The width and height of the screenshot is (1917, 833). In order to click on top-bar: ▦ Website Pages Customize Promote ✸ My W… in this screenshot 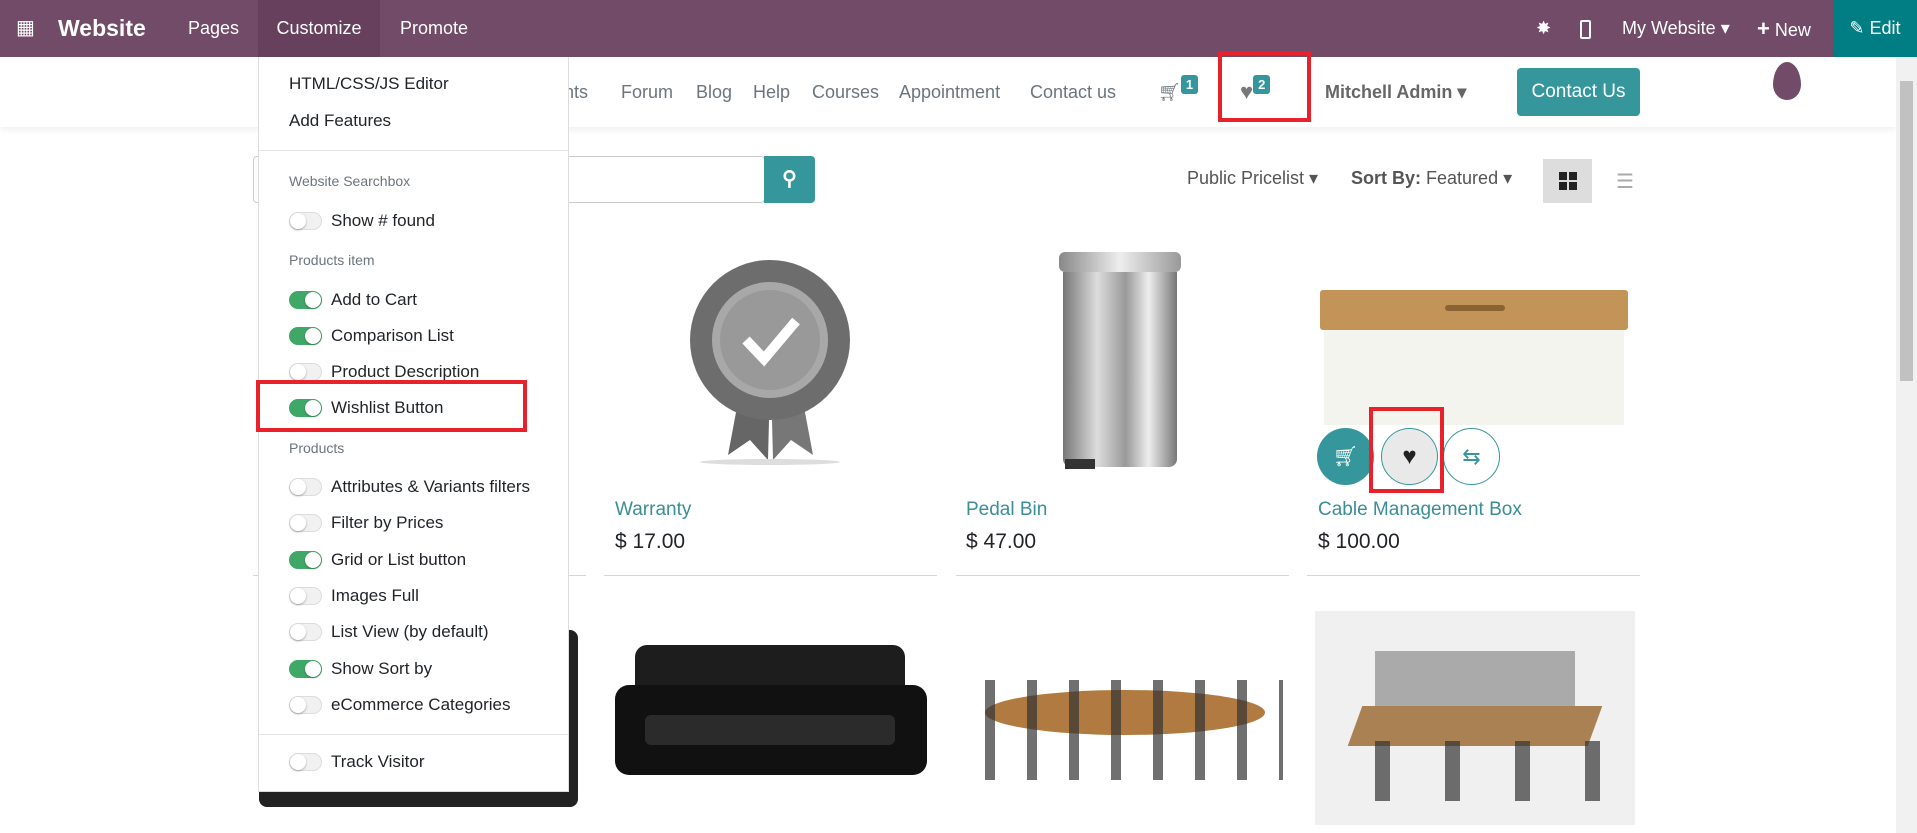, I will do `click(958, 28)`.